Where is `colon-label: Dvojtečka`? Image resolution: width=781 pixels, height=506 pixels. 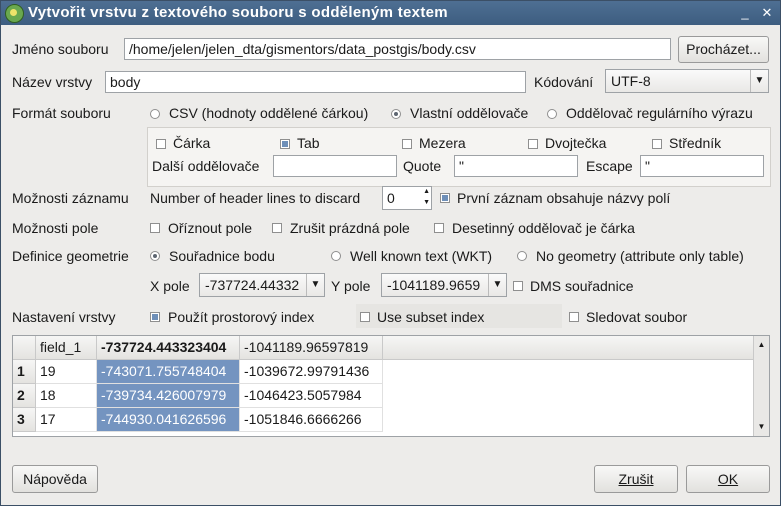
colon-label: Dvojtečka is located at coordinates (576, 143).